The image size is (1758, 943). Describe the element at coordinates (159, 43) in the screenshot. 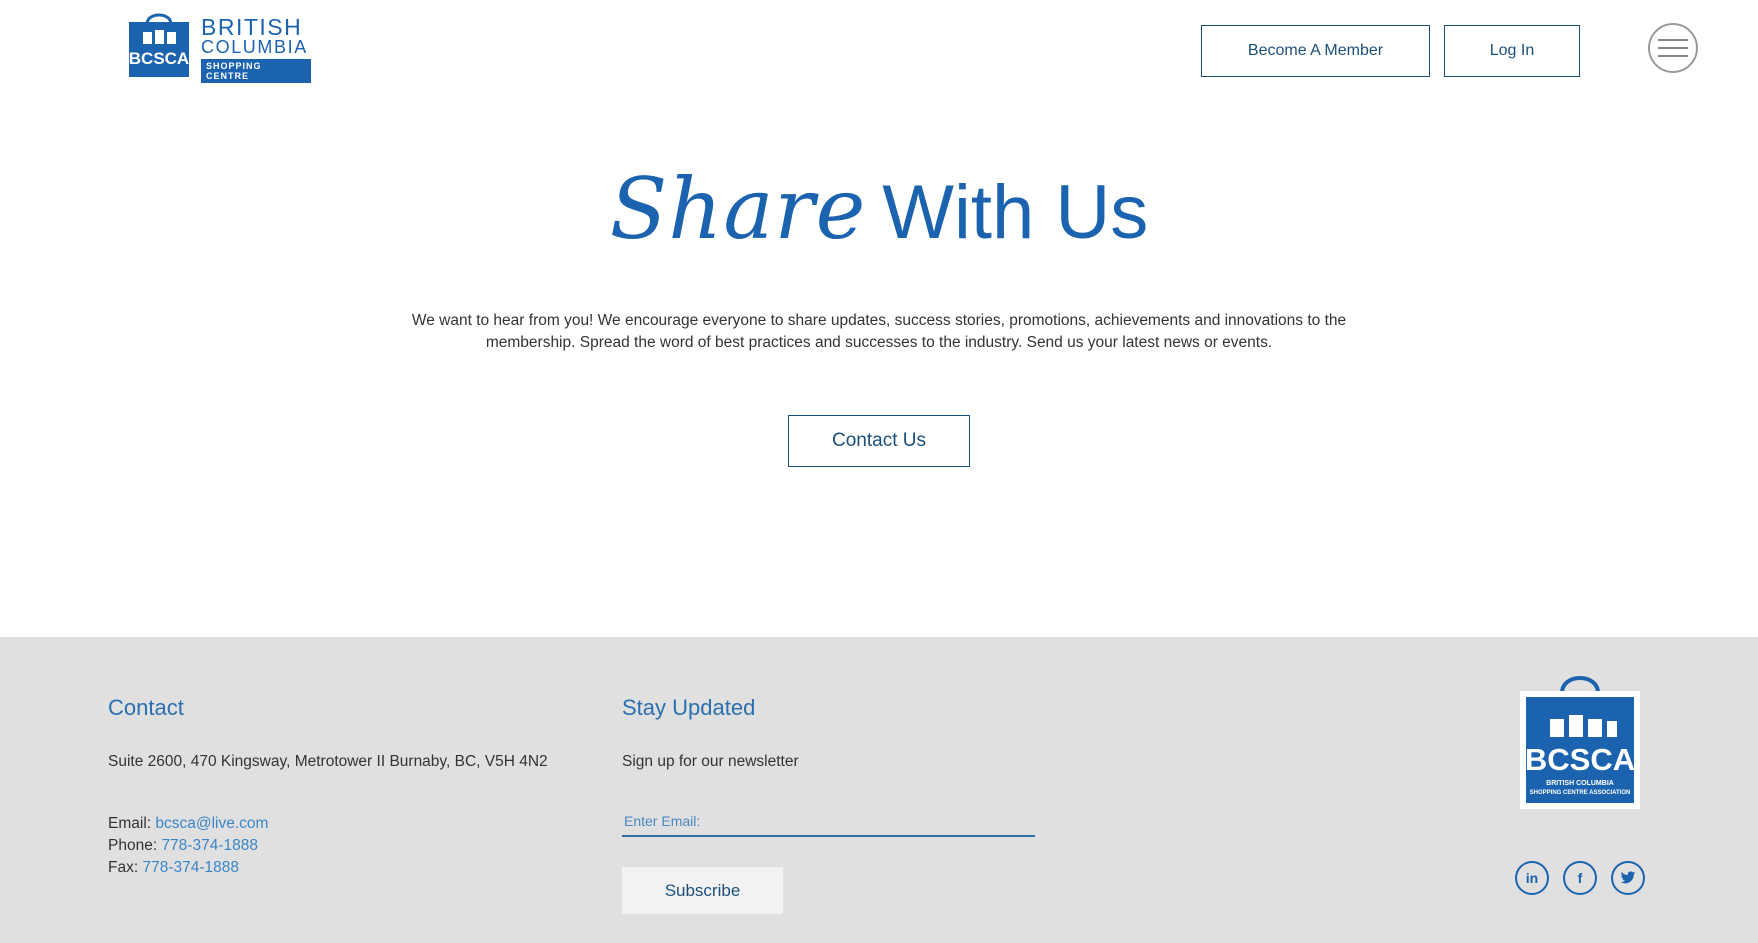

I see `shopping-bag-logo-icon: BCSCA` at that location.